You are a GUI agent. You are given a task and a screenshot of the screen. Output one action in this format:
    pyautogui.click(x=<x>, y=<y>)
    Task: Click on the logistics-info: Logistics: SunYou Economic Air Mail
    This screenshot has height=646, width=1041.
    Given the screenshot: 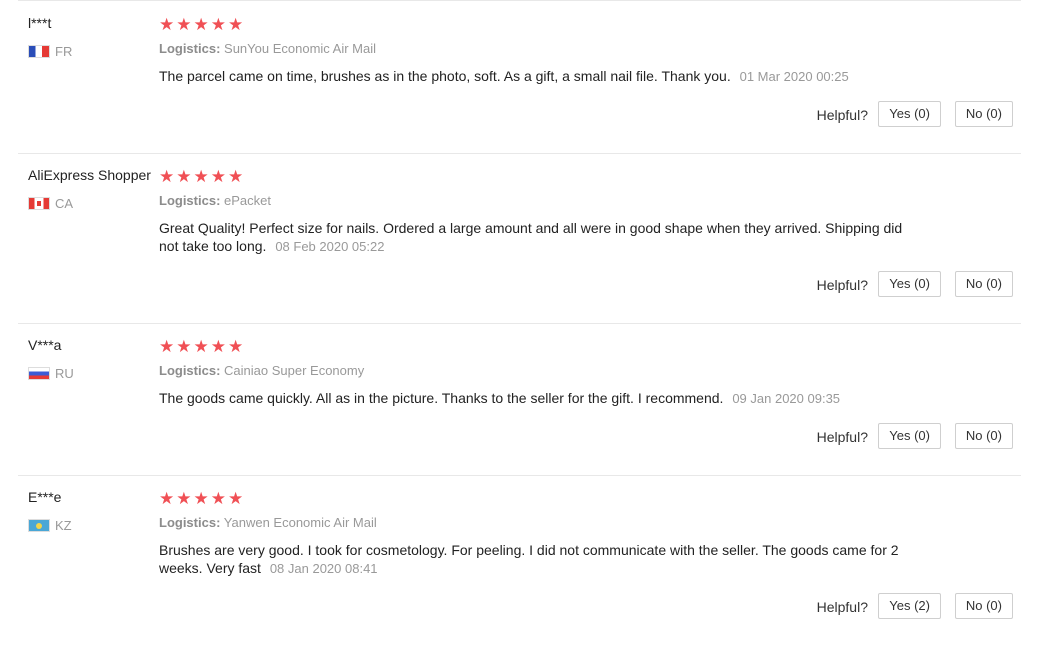 What is the action you would take?
    pyautogui.click(x=267, y=48)
    